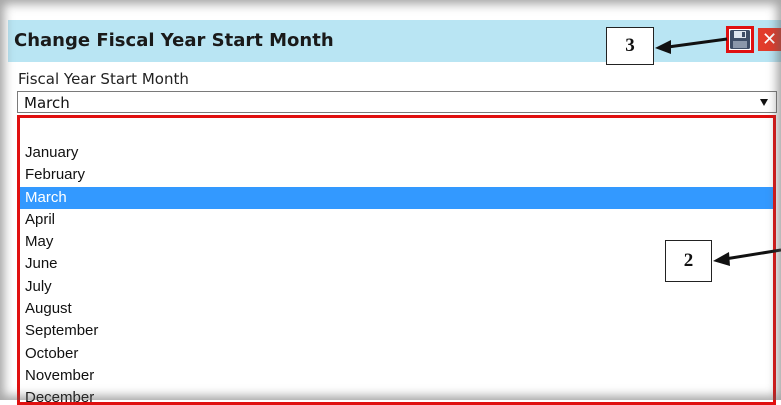 The width and height of the screenshot is (781, 405). Describe the element at coordinates (397, 102) in the screenshot. I see `fiscal-year-start-month-select: March` at that location.